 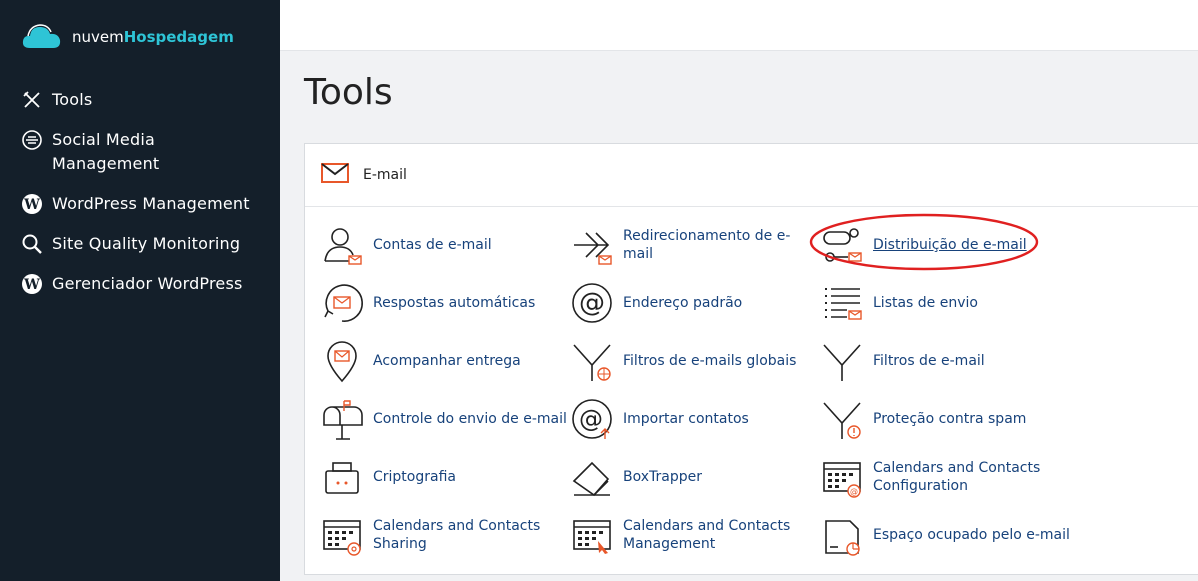 What do you see at coordinates (470, 419) in the screenshot?
I see `tool-label: Controle do envio de e-mail` at bounding box center [470, 419].